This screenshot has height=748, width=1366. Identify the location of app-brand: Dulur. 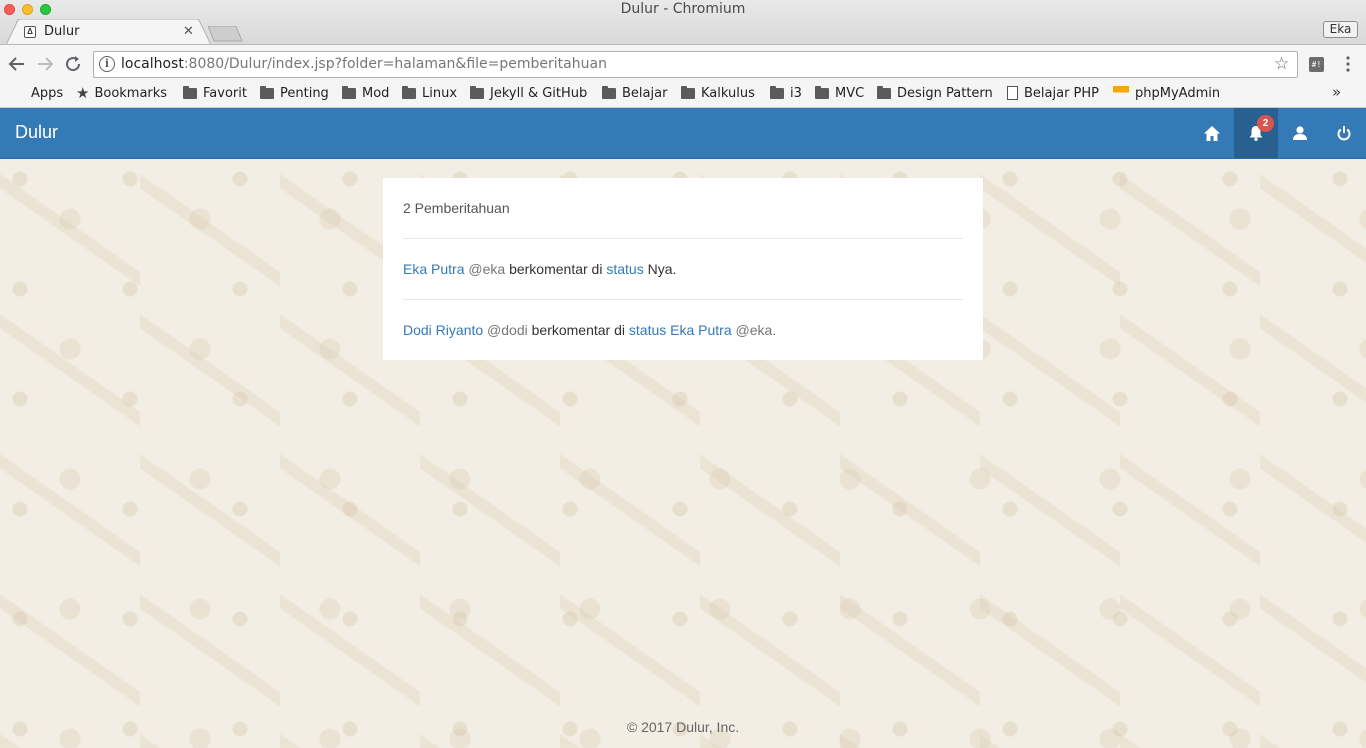
(36, 132).